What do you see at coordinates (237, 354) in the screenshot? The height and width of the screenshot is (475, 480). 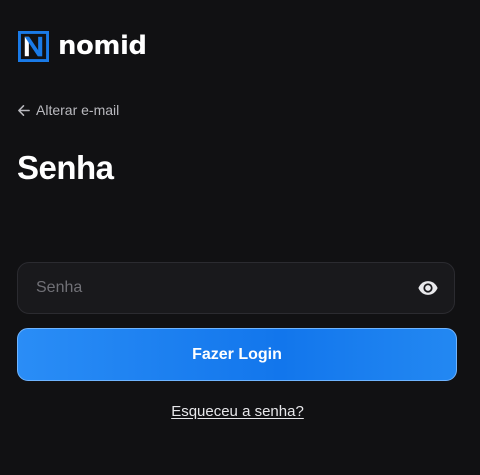 I see `login-button: Fazer Login` at bounding box center [237, 354].